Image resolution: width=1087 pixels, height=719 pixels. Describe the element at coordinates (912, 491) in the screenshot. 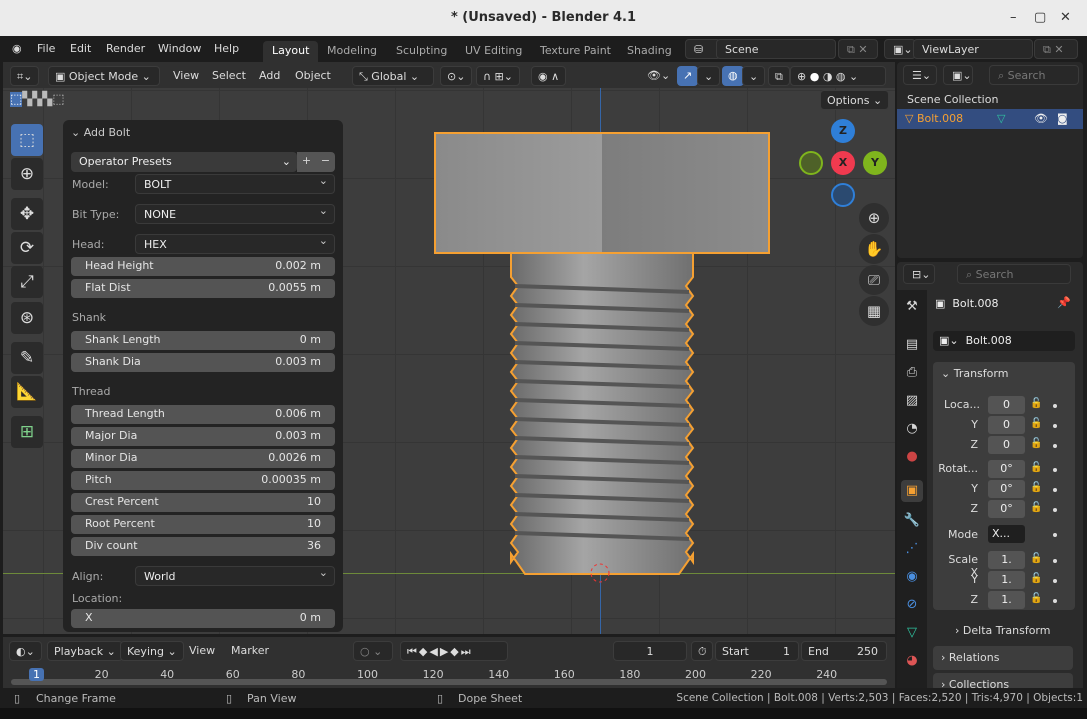

I see `object-tab-icon: ▣` at that location.